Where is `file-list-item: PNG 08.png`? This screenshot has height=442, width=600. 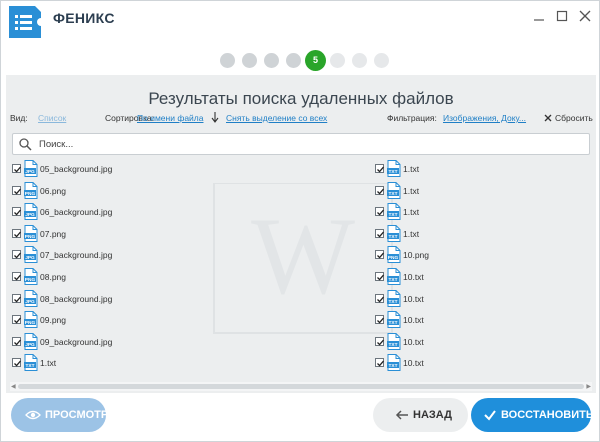 file-list-item: PNG 08.png is located at coordinates (112, 277).